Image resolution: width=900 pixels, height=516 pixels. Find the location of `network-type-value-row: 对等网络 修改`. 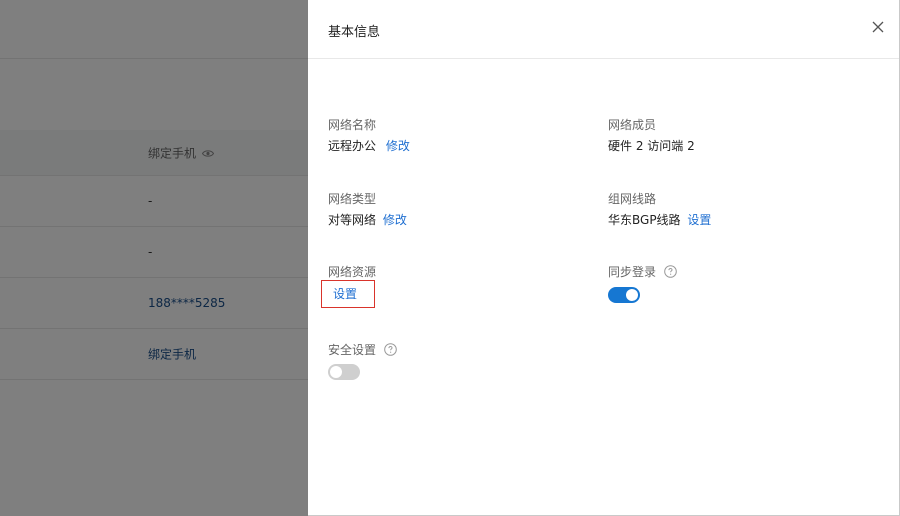

network-type-value-row: 对等网络 修改 is located at coordinates (367, 220).